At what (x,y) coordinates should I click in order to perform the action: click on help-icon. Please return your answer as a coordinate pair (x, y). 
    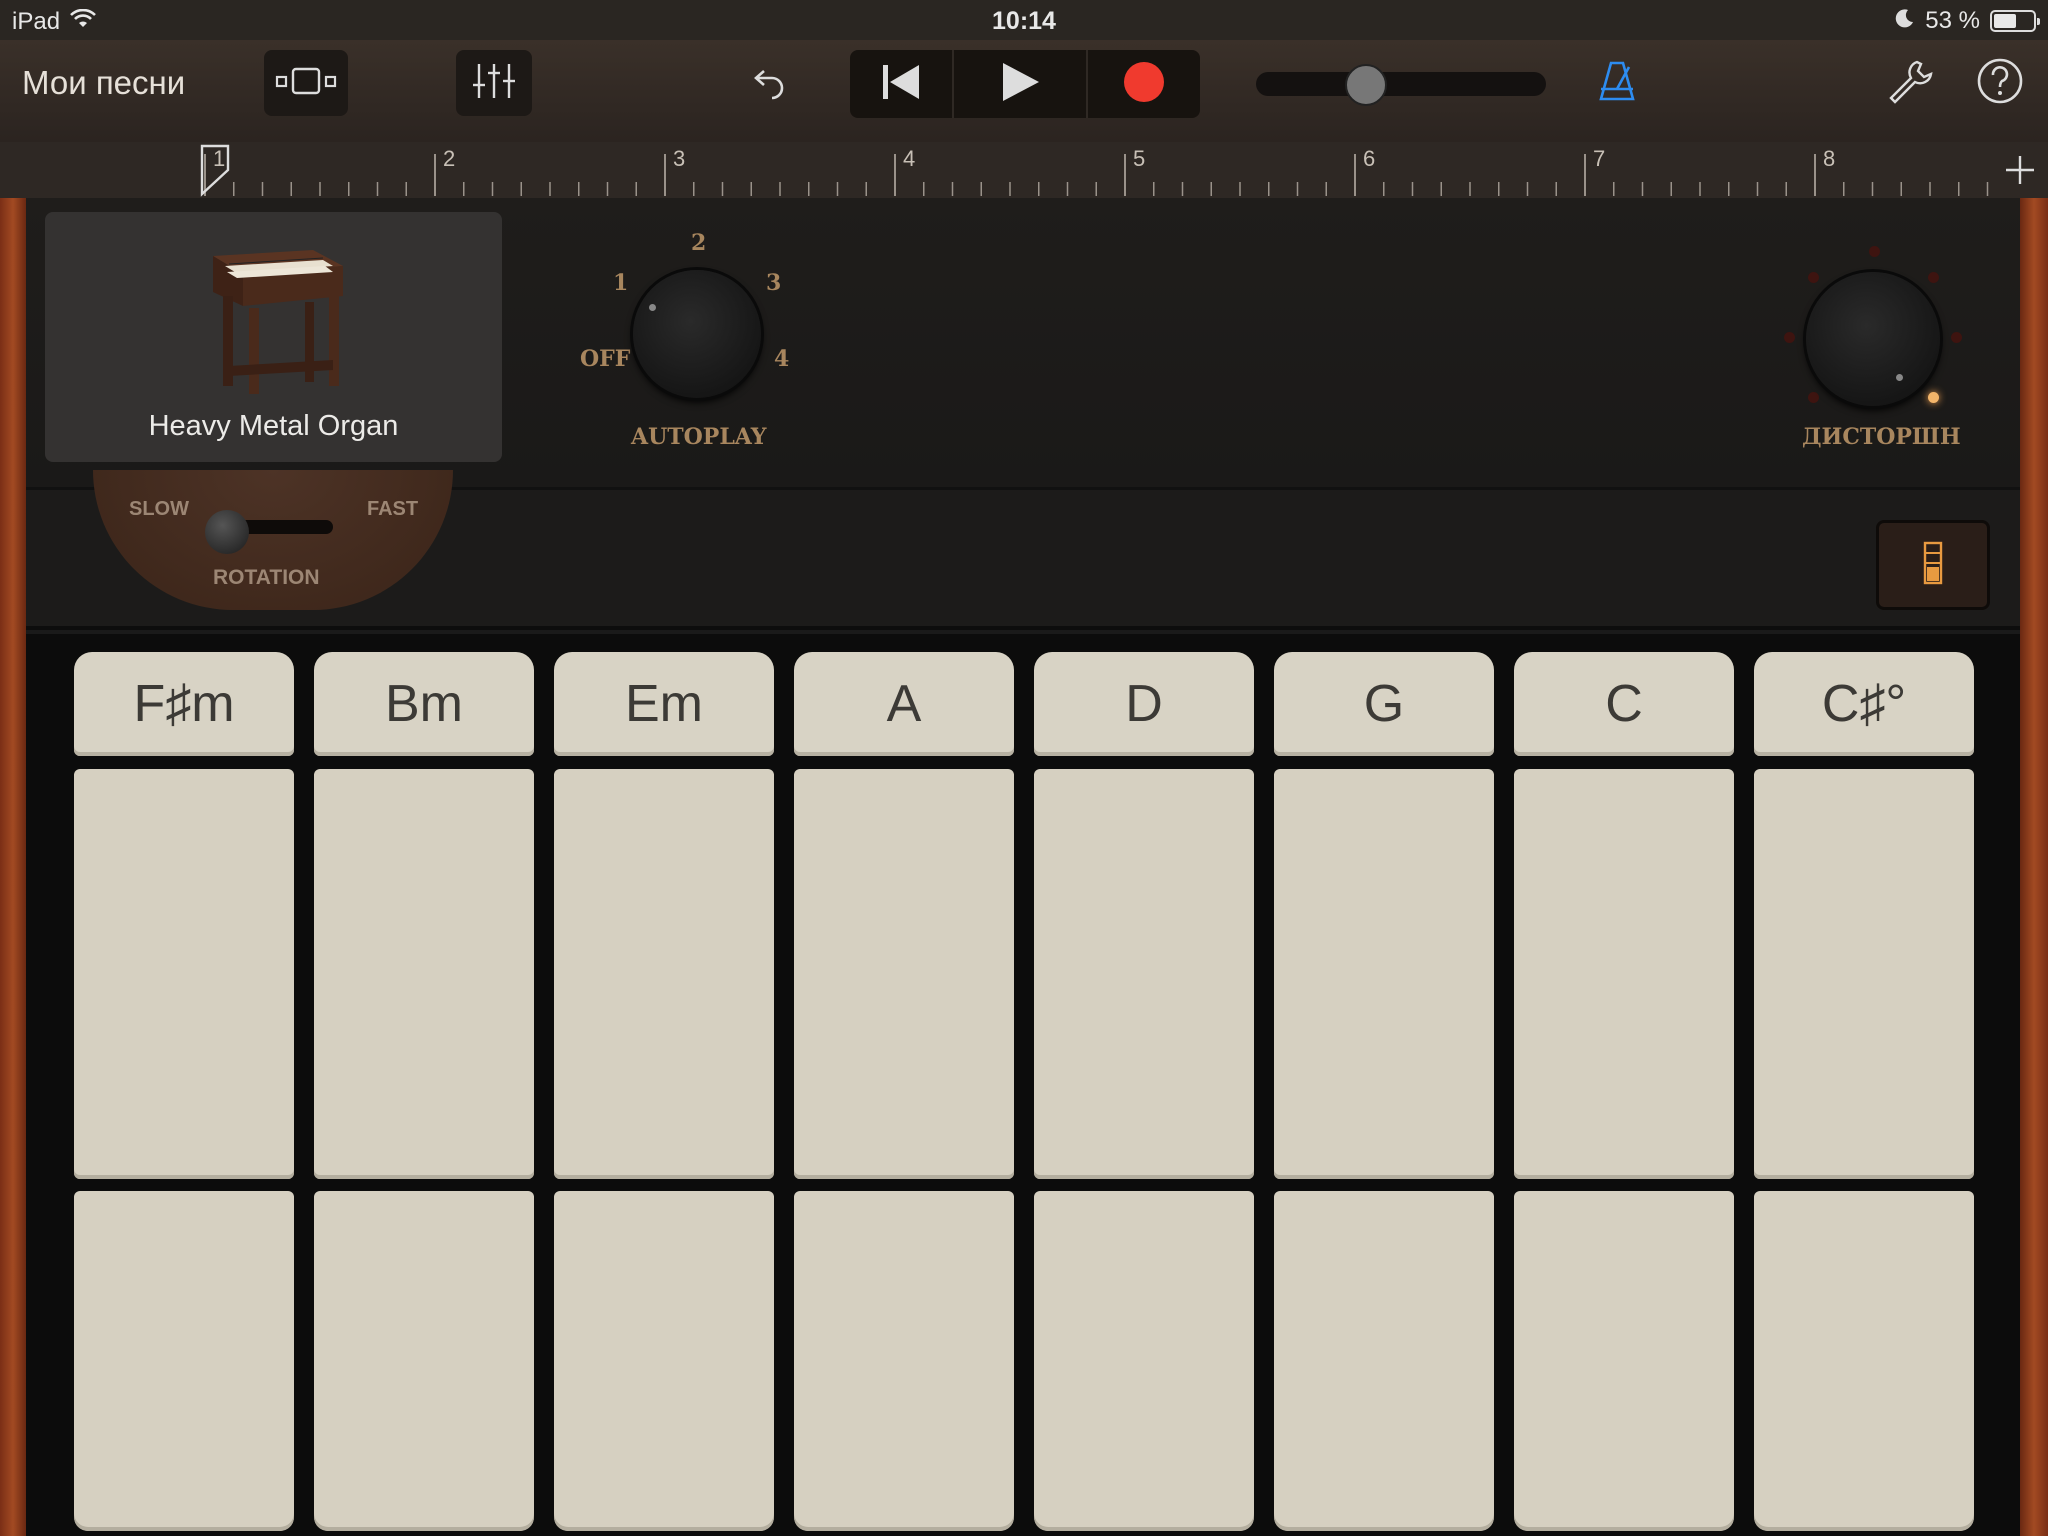
    Looking at the image, I should click on (2000, 83).